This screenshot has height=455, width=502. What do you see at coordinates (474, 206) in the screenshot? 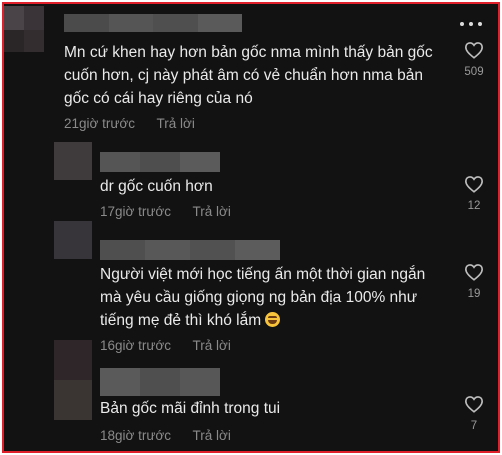
I see `like-count: 12` at bounding box center [474, 206].